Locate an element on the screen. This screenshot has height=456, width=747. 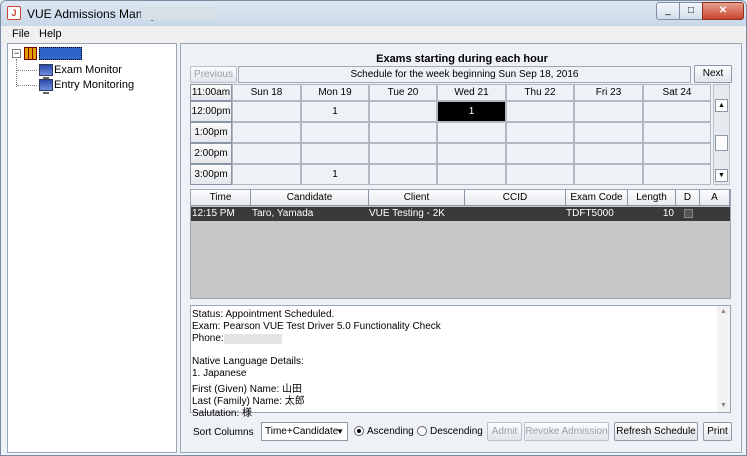
sort-columns-label: Sort Columns is located at coordinates (223, 432).